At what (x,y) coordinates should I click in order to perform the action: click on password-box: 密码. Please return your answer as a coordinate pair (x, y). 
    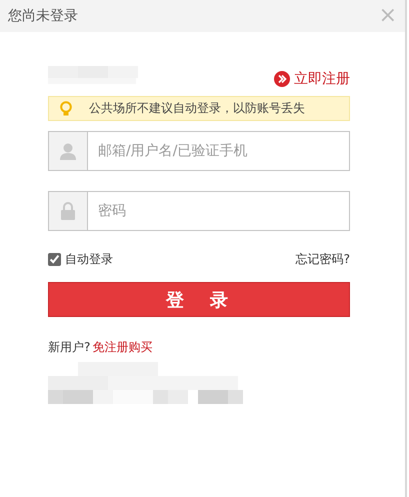
    Looking at the image, I should click on (199, 211).